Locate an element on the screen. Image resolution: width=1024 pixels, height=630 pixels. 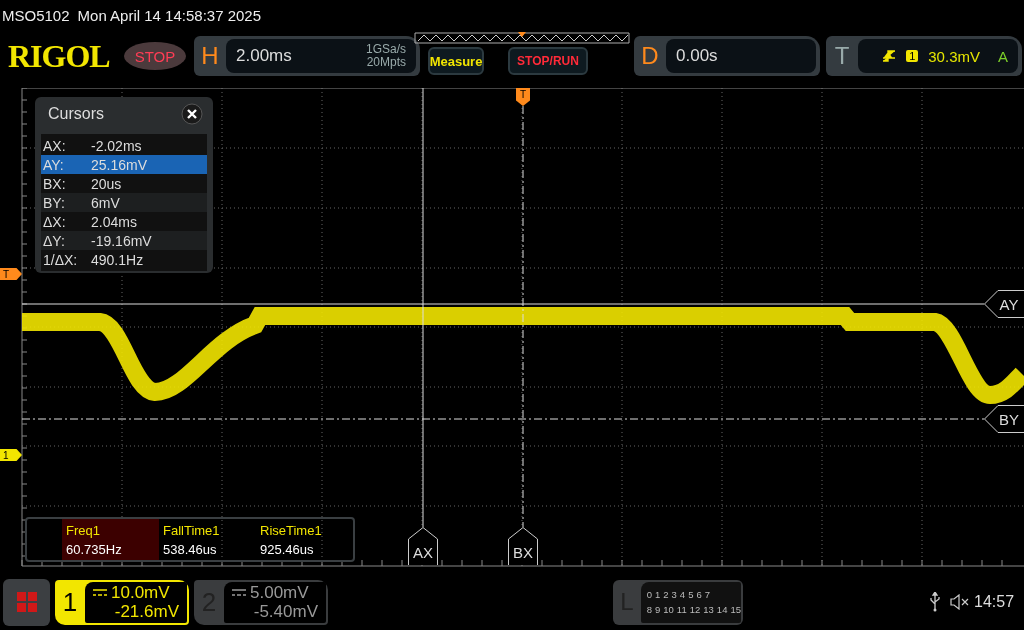
cursor-reading-row: AX: -2.02ms is located at coordinates (124, 145).